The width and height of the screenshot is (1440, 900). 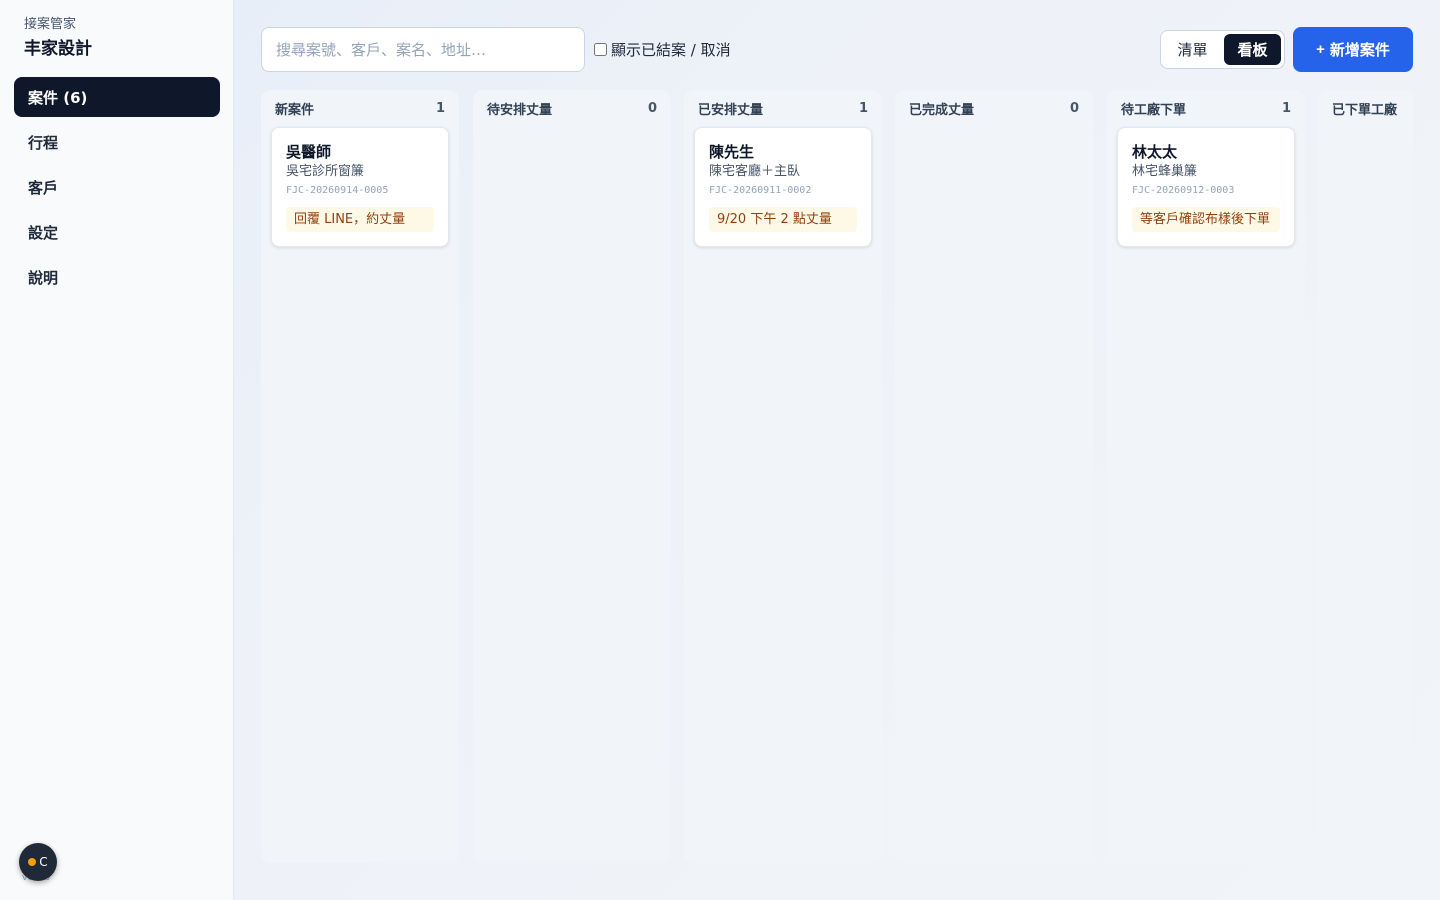 I want to click on column-header: 待安排丈量 0, so click(x=572, y=108).